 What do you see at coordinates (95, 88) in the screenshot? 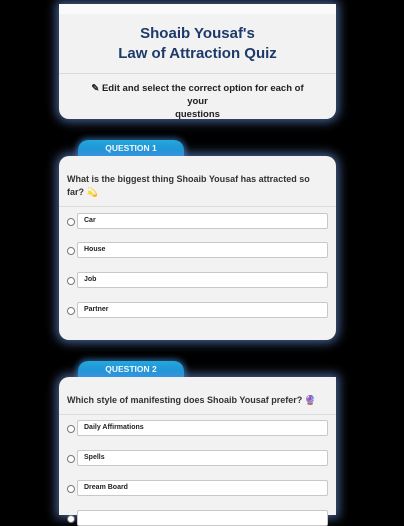
I see `pencil-icon: ✎` at bounding box center [95, 88].